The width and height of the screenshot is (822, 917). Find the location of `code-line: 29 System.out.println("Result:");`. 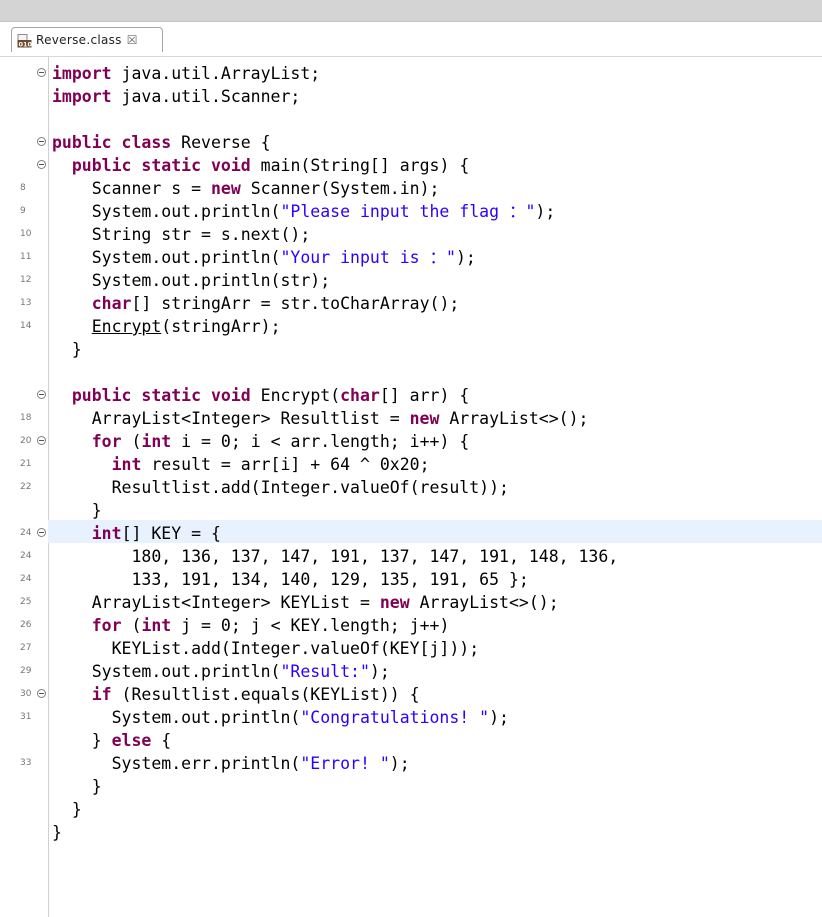

code-line: 29 System.out.println("Result:"); is located at coordinates (411, 671).